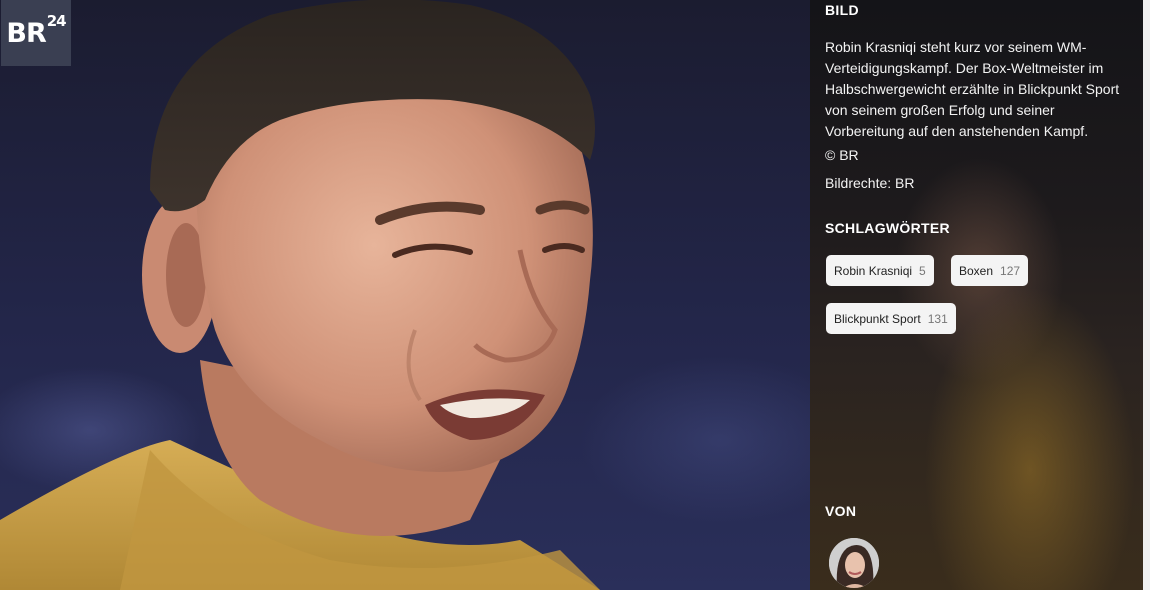 The image size is (1150, 590). I want to click on tag-robin-krasniqi: Robin Krasniqi 5, so click(880, 270).